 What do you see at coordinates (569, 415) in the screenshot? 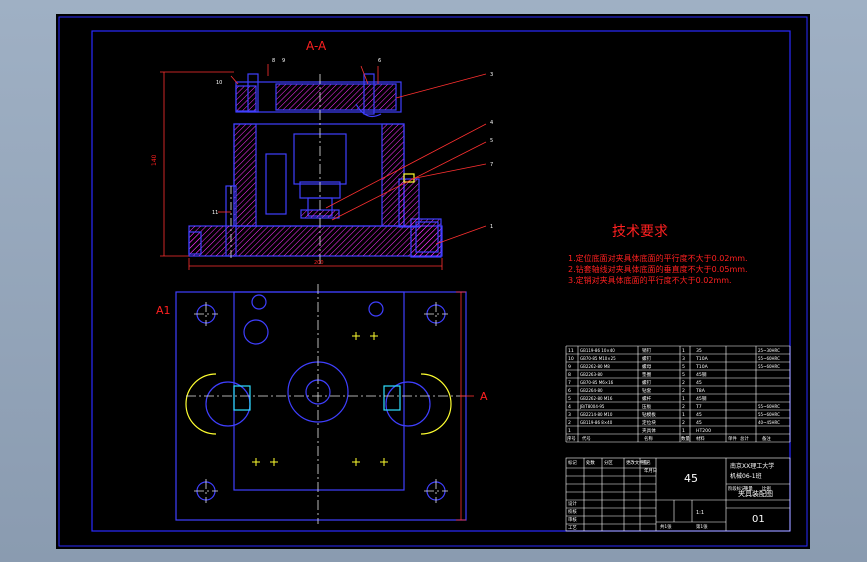
I see `bom-cell-no: 3` at bounding box center [569, 415].